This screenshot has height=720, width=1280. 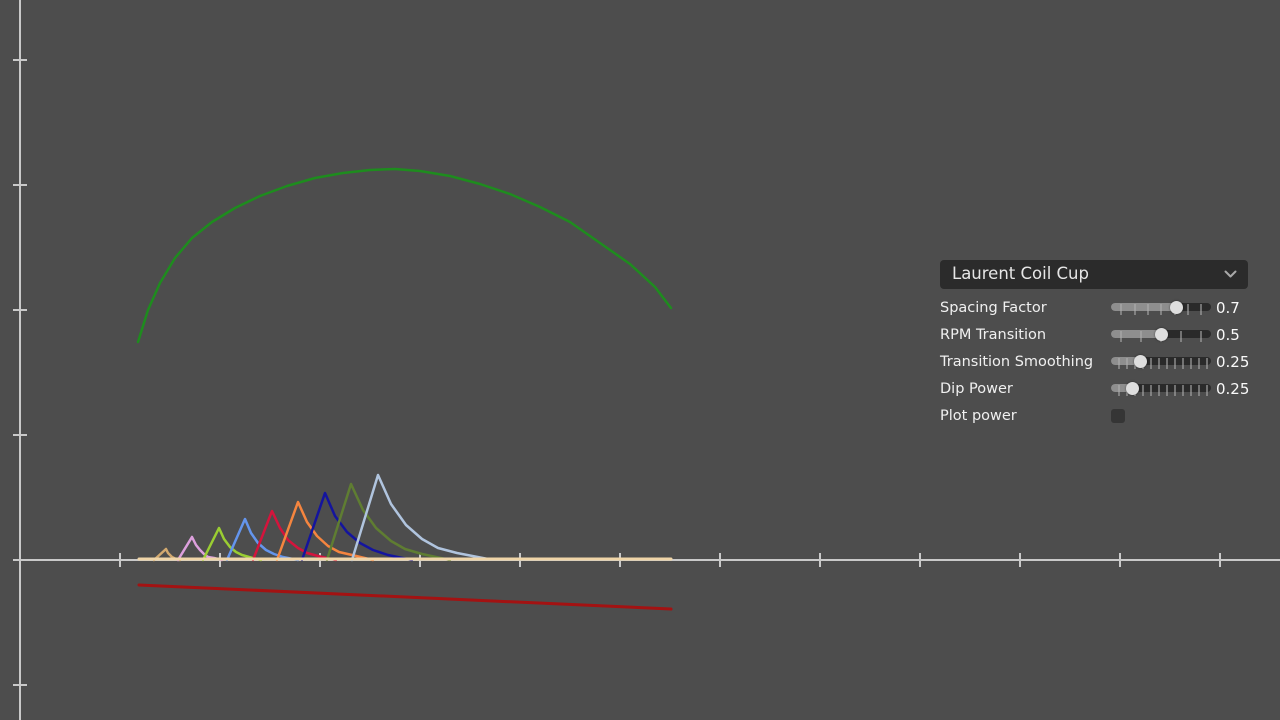 I want to click on plot-power-label: Plot power, so click(x=978, y=415).